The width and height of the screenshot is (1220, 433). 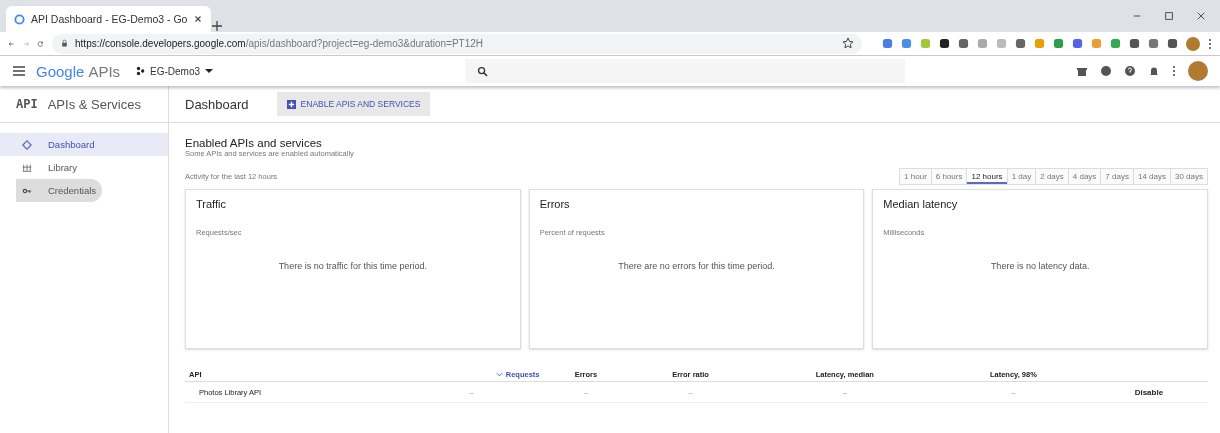 I want to click on time-range-button: 14 days, so click(x=1151, y=176).